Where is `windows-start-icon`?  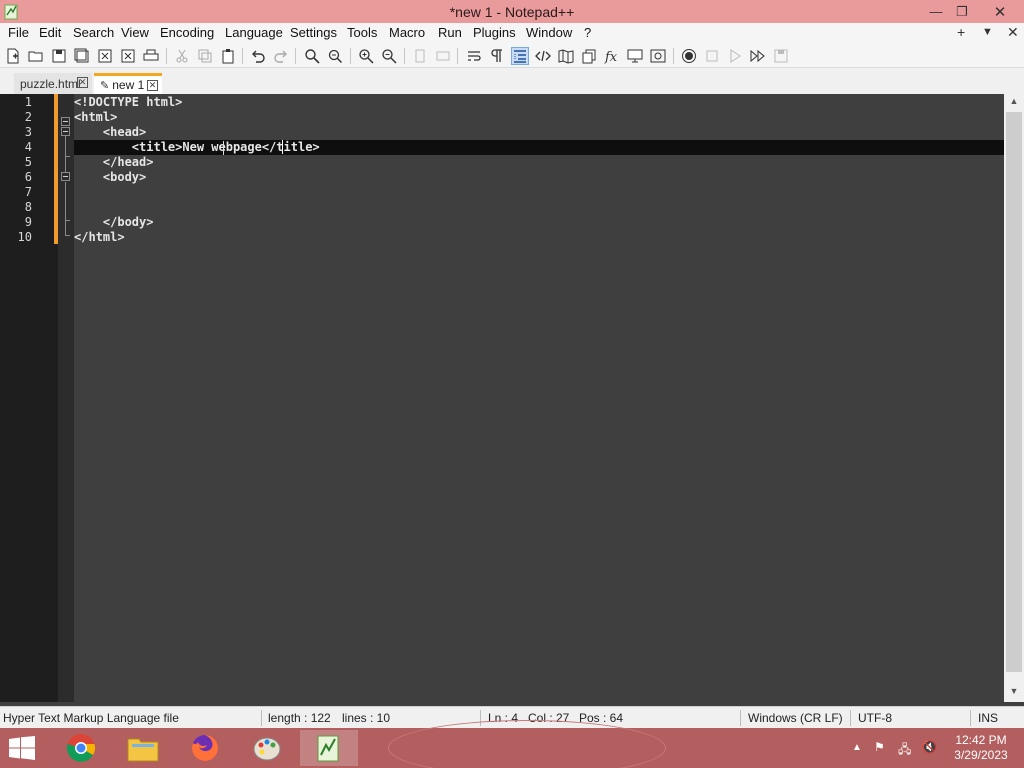
windows-start-icon is located at coordinates (22, 748).